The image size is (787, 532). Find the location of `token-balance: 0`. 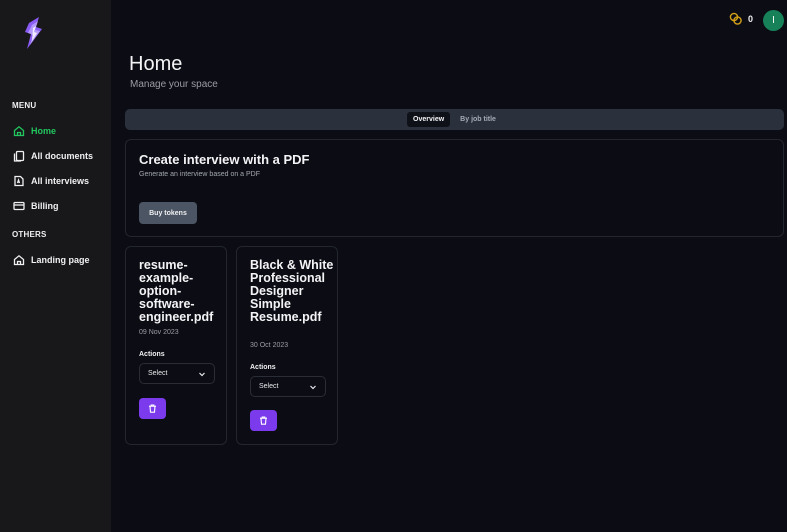

token-balance: 0 is located at coordinates (741, 18).